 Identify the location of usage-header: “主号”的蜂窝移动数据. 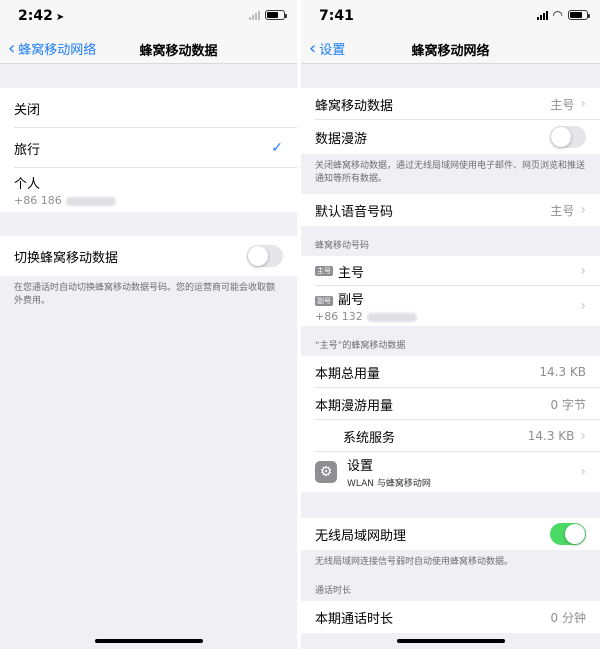
(360, 346).